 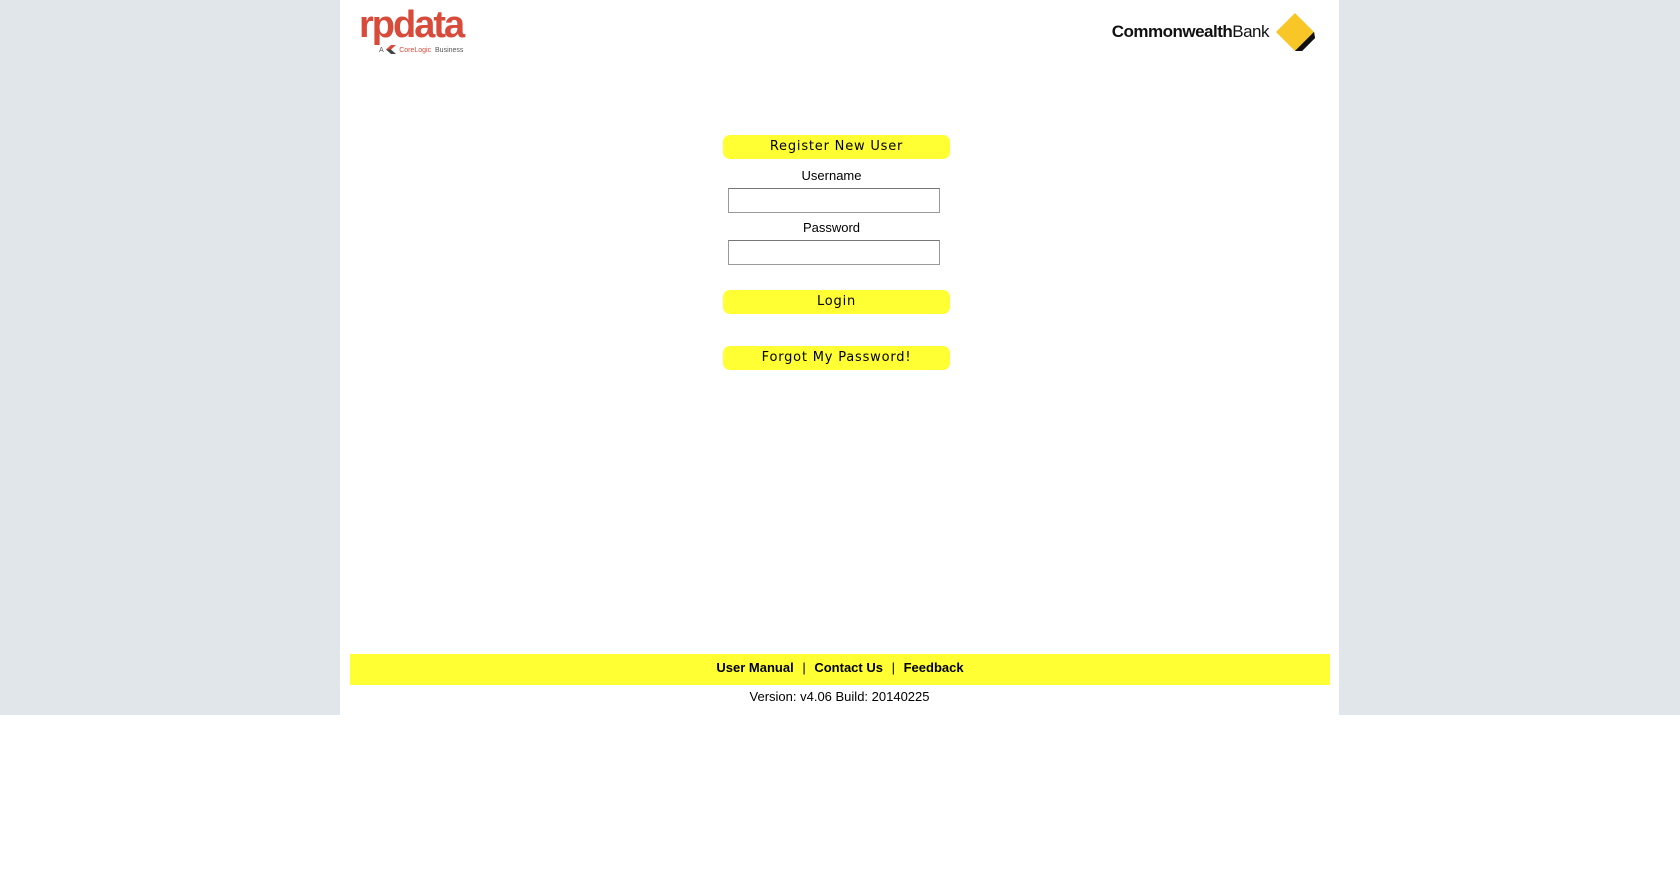 What do you see at coordinates (836, 147) in the screenshot?
I see `register-new-user-button: Register New User` at bounding box center [836, 147].